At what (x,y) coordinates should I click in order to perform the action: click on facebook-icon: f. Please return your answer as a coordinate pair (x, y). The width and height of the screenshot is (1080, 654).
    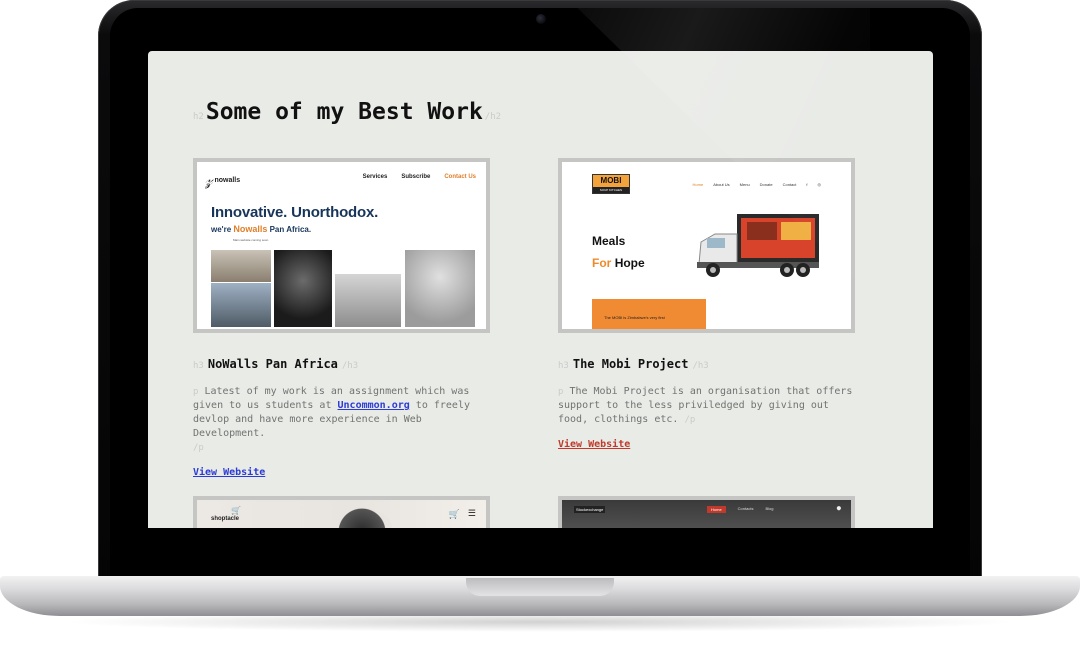
    Looking at the image, I should click on (807, 184).